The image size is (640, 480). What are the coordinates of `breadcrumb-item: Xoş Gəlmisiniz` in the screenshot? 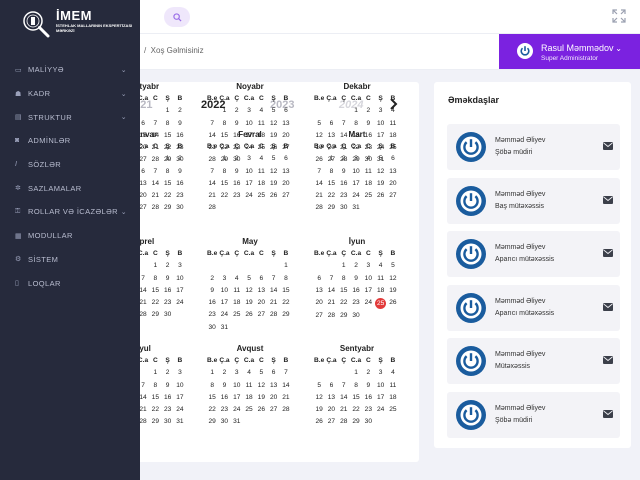 It's located at (177, 50).